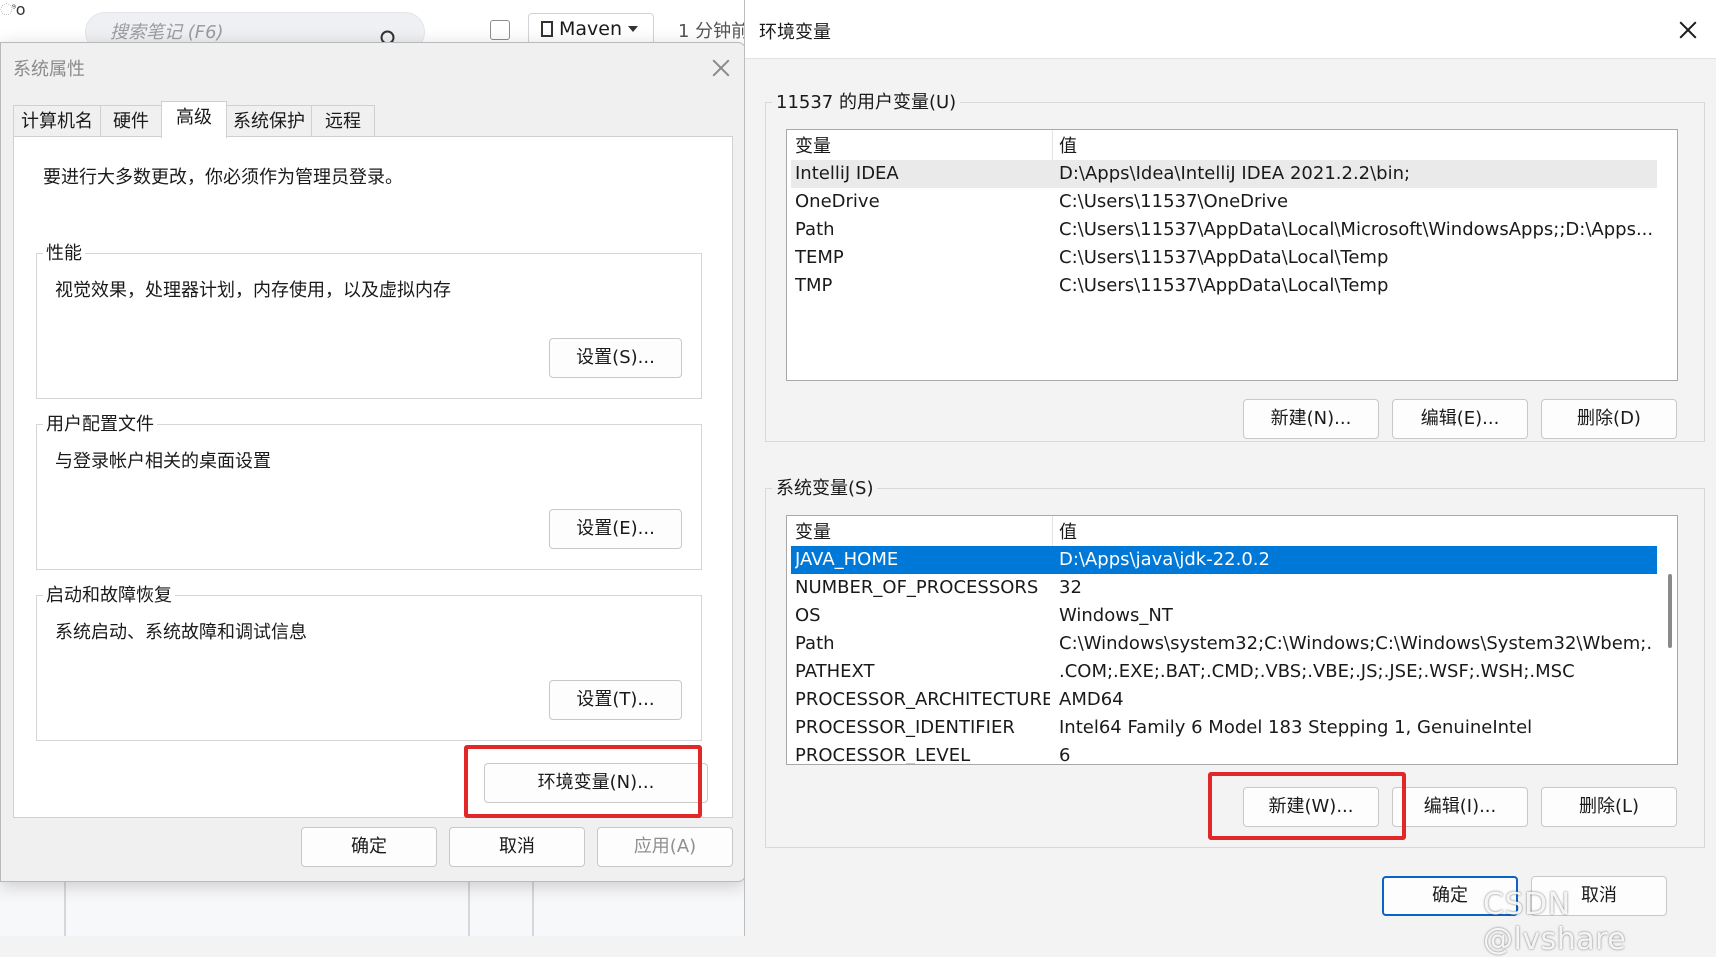 The height and width of the screenshot is (957, 1716). Describe the element at coordinates (1164, 559) in the screenshot. I see `variable-value: D:\Apps\java\jdk-22.0.2` at that location.